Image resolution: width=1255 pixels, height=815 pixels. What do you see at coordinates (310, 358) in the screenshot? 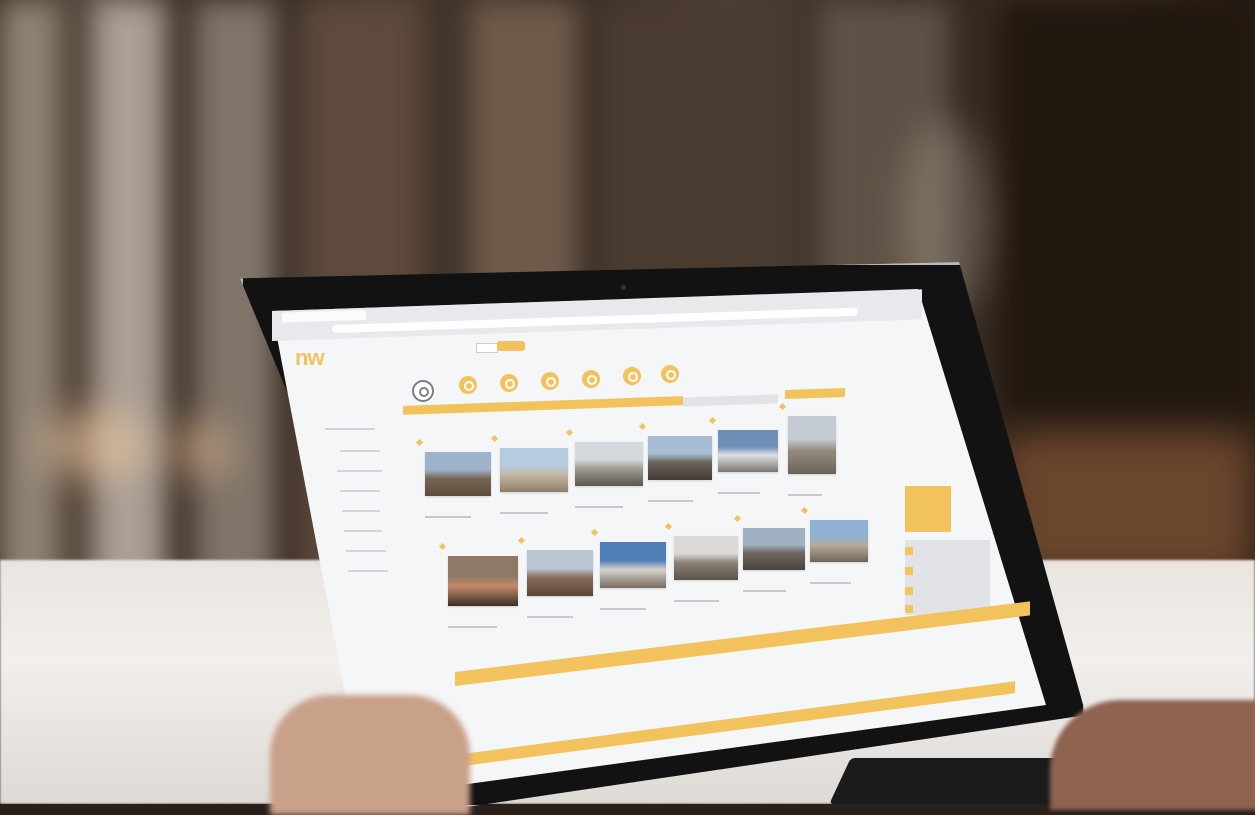
I see `site-logo: nw` at bounding box center [310, 358].